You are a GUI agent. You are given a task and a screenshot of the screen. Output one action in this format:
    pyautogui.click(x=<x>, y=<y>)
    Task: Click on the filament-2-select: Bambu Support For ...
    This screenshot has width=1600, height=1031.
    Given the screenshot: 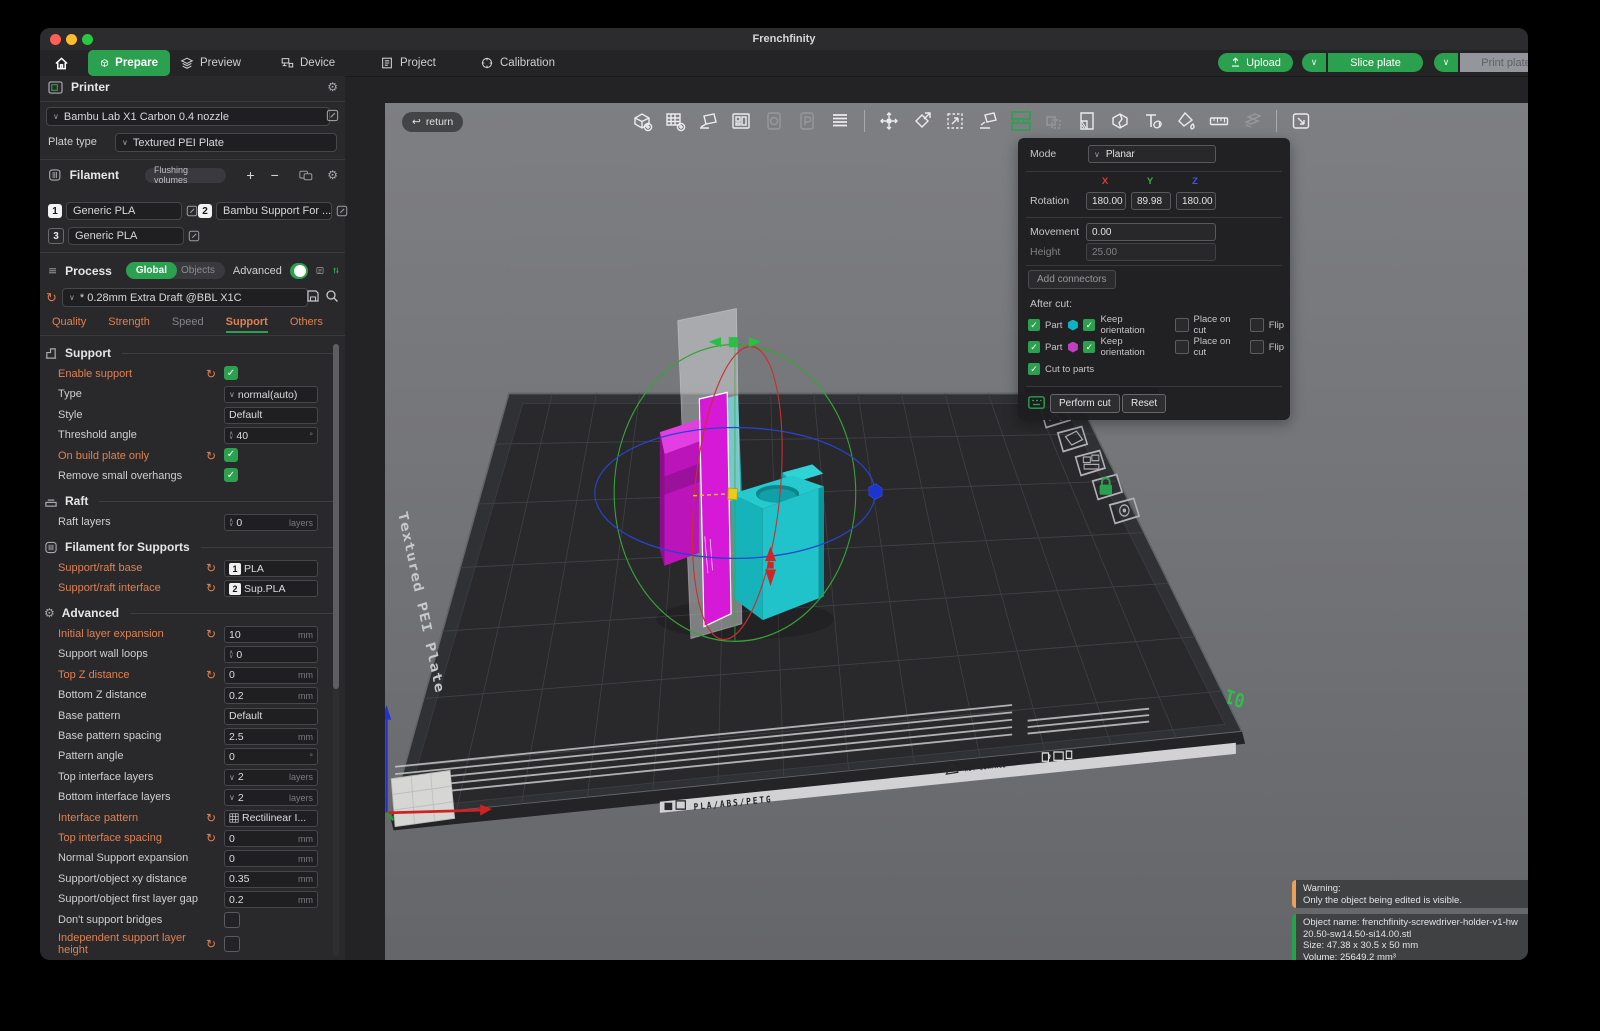 What is the action you would take?
    pyautogui.click(x=274, y=211)
    